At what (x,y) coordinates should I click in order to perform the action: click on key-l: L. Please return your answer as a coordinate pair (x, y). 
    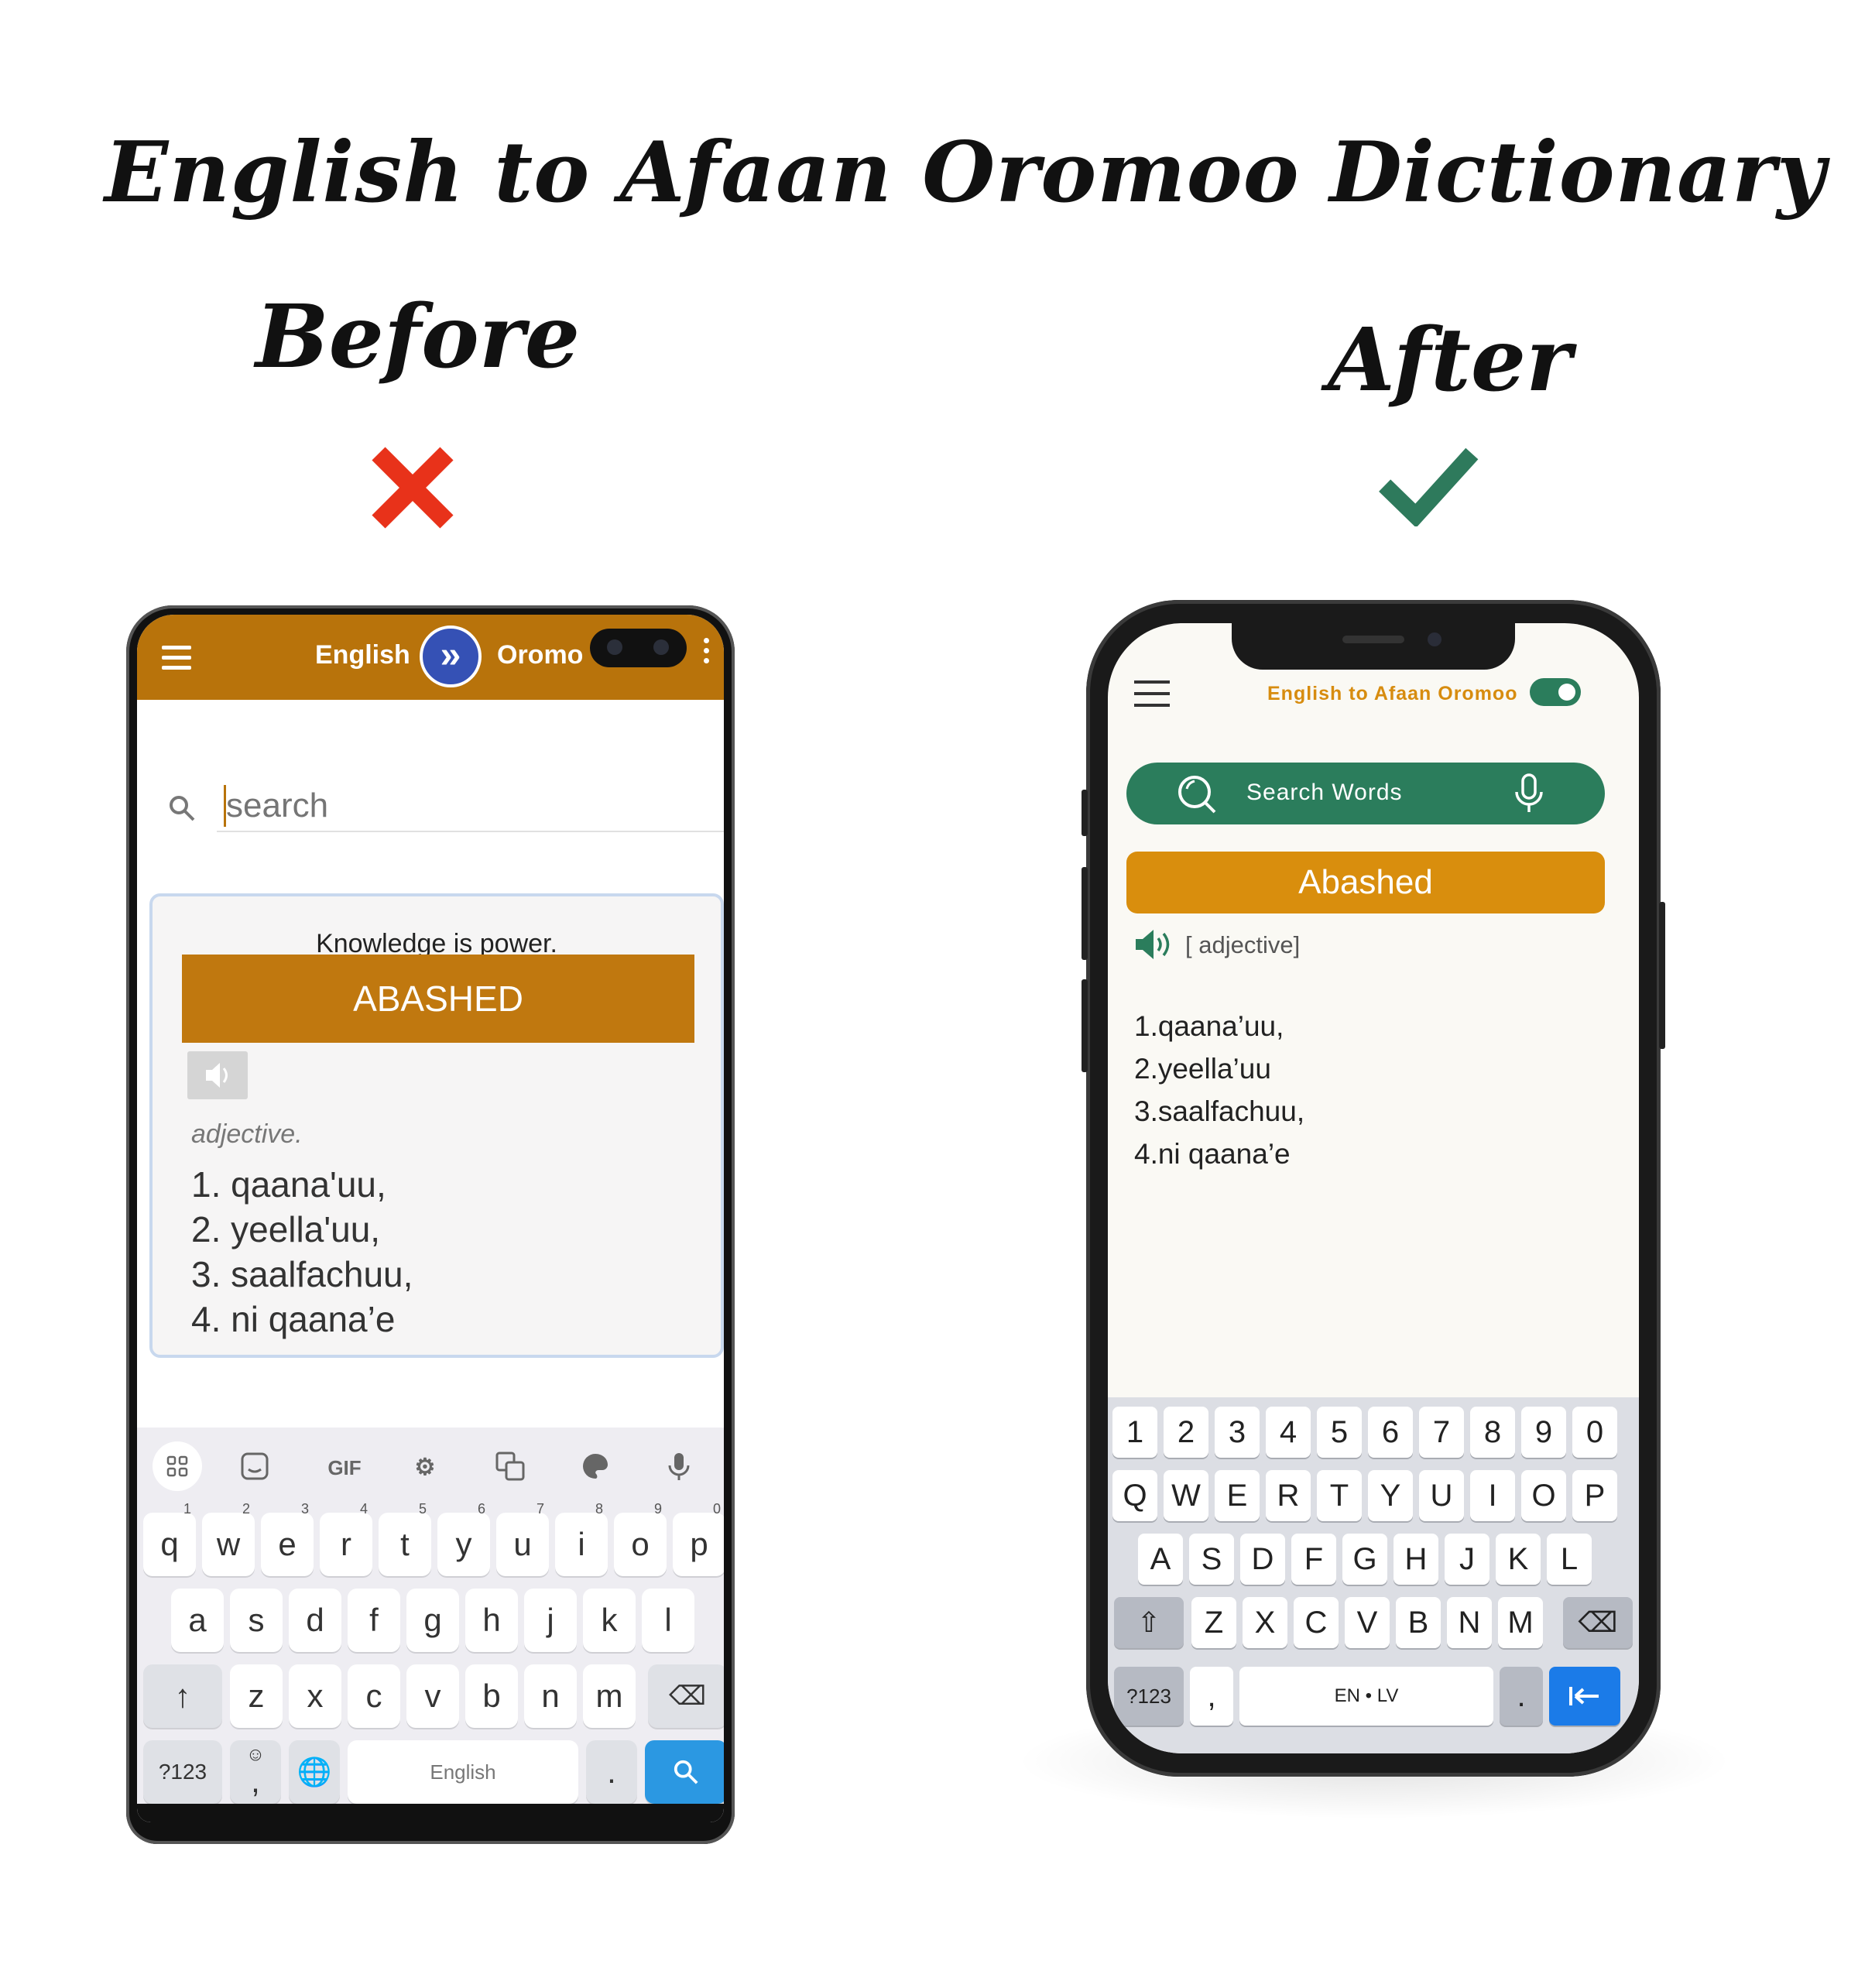
    Looking at the image, I should click on (1569, 1560).